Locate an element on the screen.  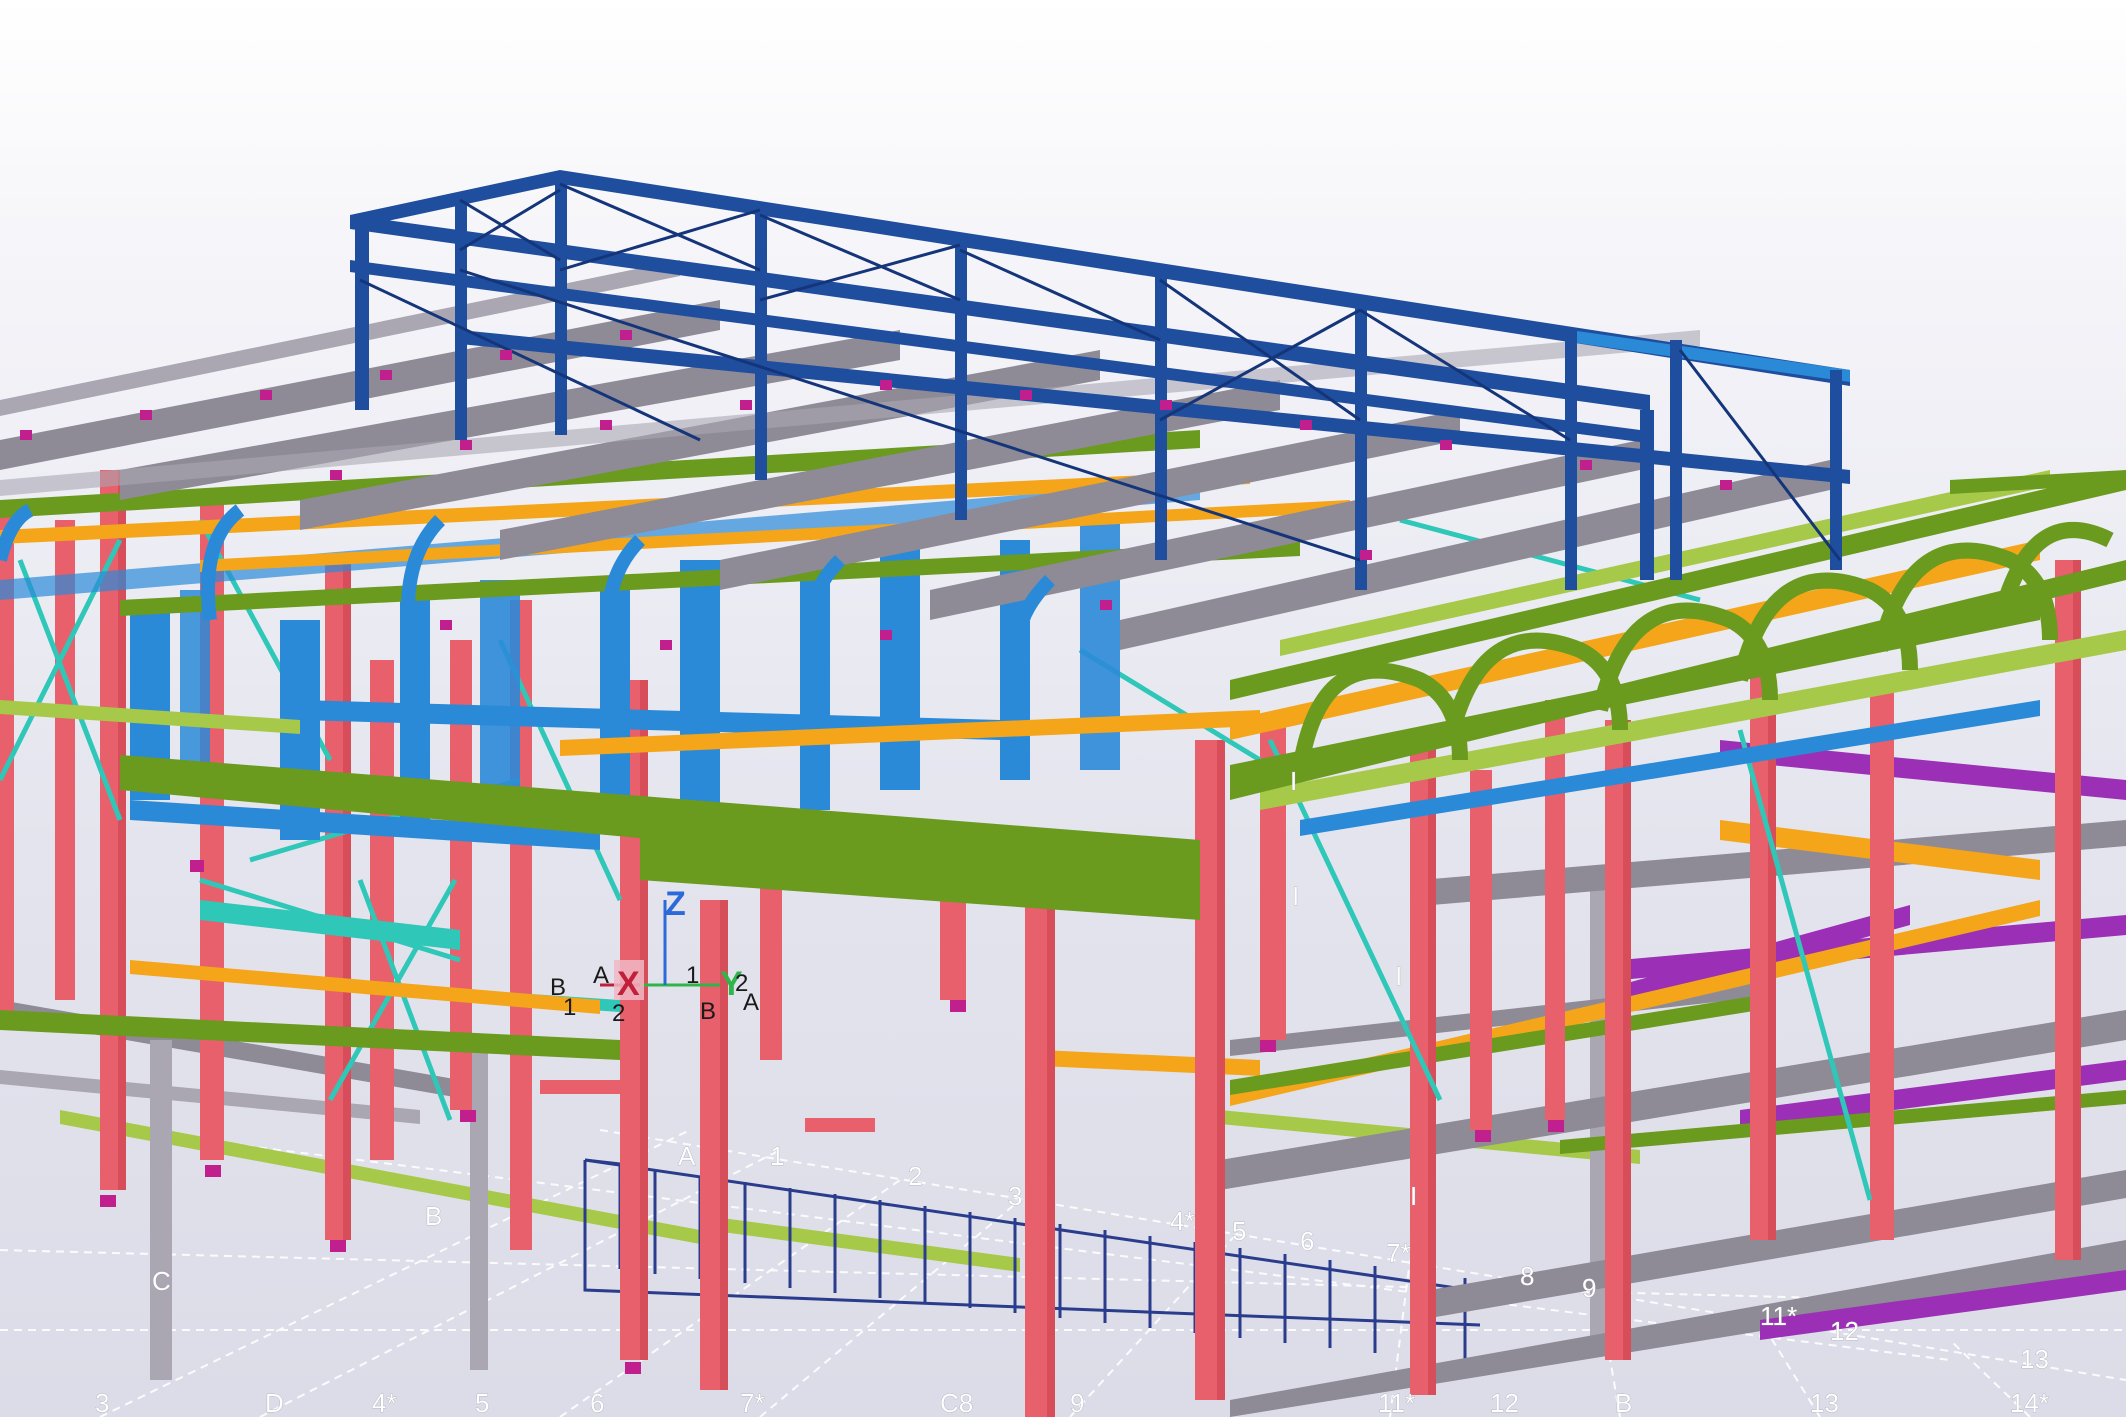
triad-axis-z: Z is located at coordinates (675, 904).